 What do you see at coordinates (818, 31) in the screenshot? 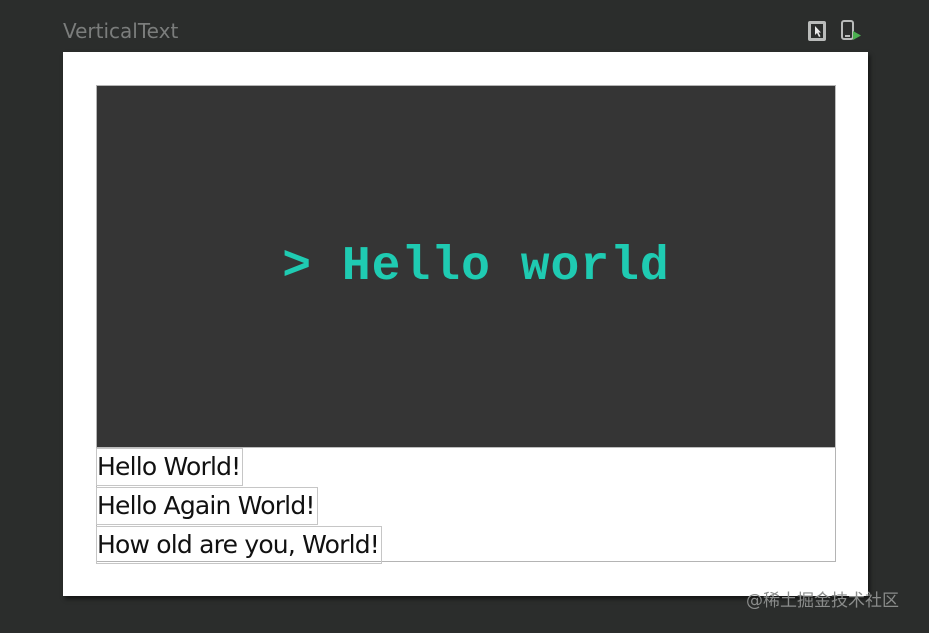
I see `interactive-mode-icon` at bounding box center [818, 31].